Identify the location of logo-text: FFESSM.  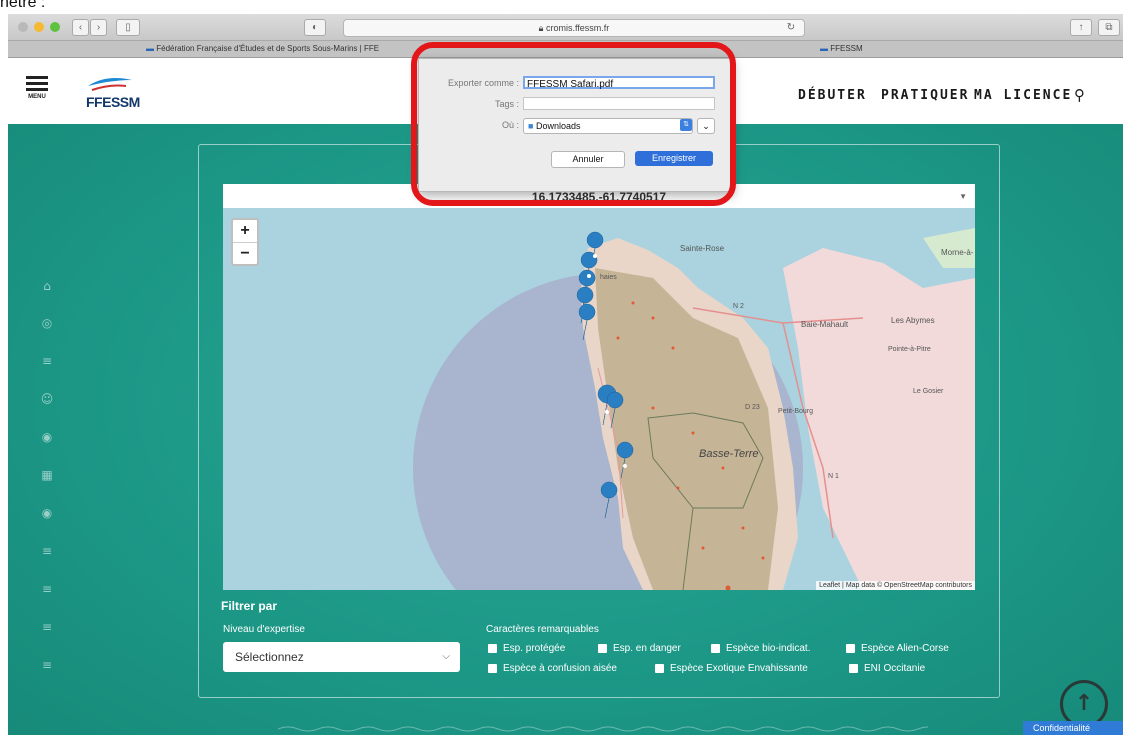
(113, 102).